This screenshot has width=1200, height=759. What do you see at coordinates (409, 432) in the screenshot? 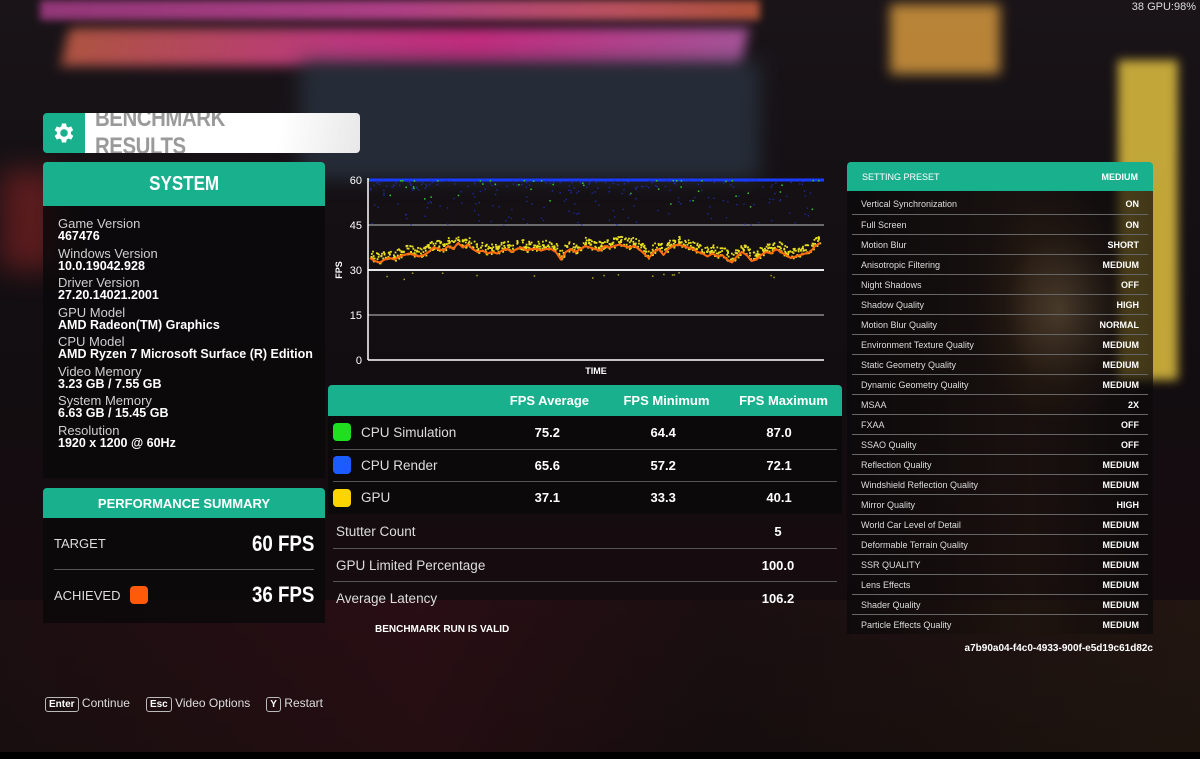
I see `fps-row-name: CPU Simulation` at bounding box center [409, 432].